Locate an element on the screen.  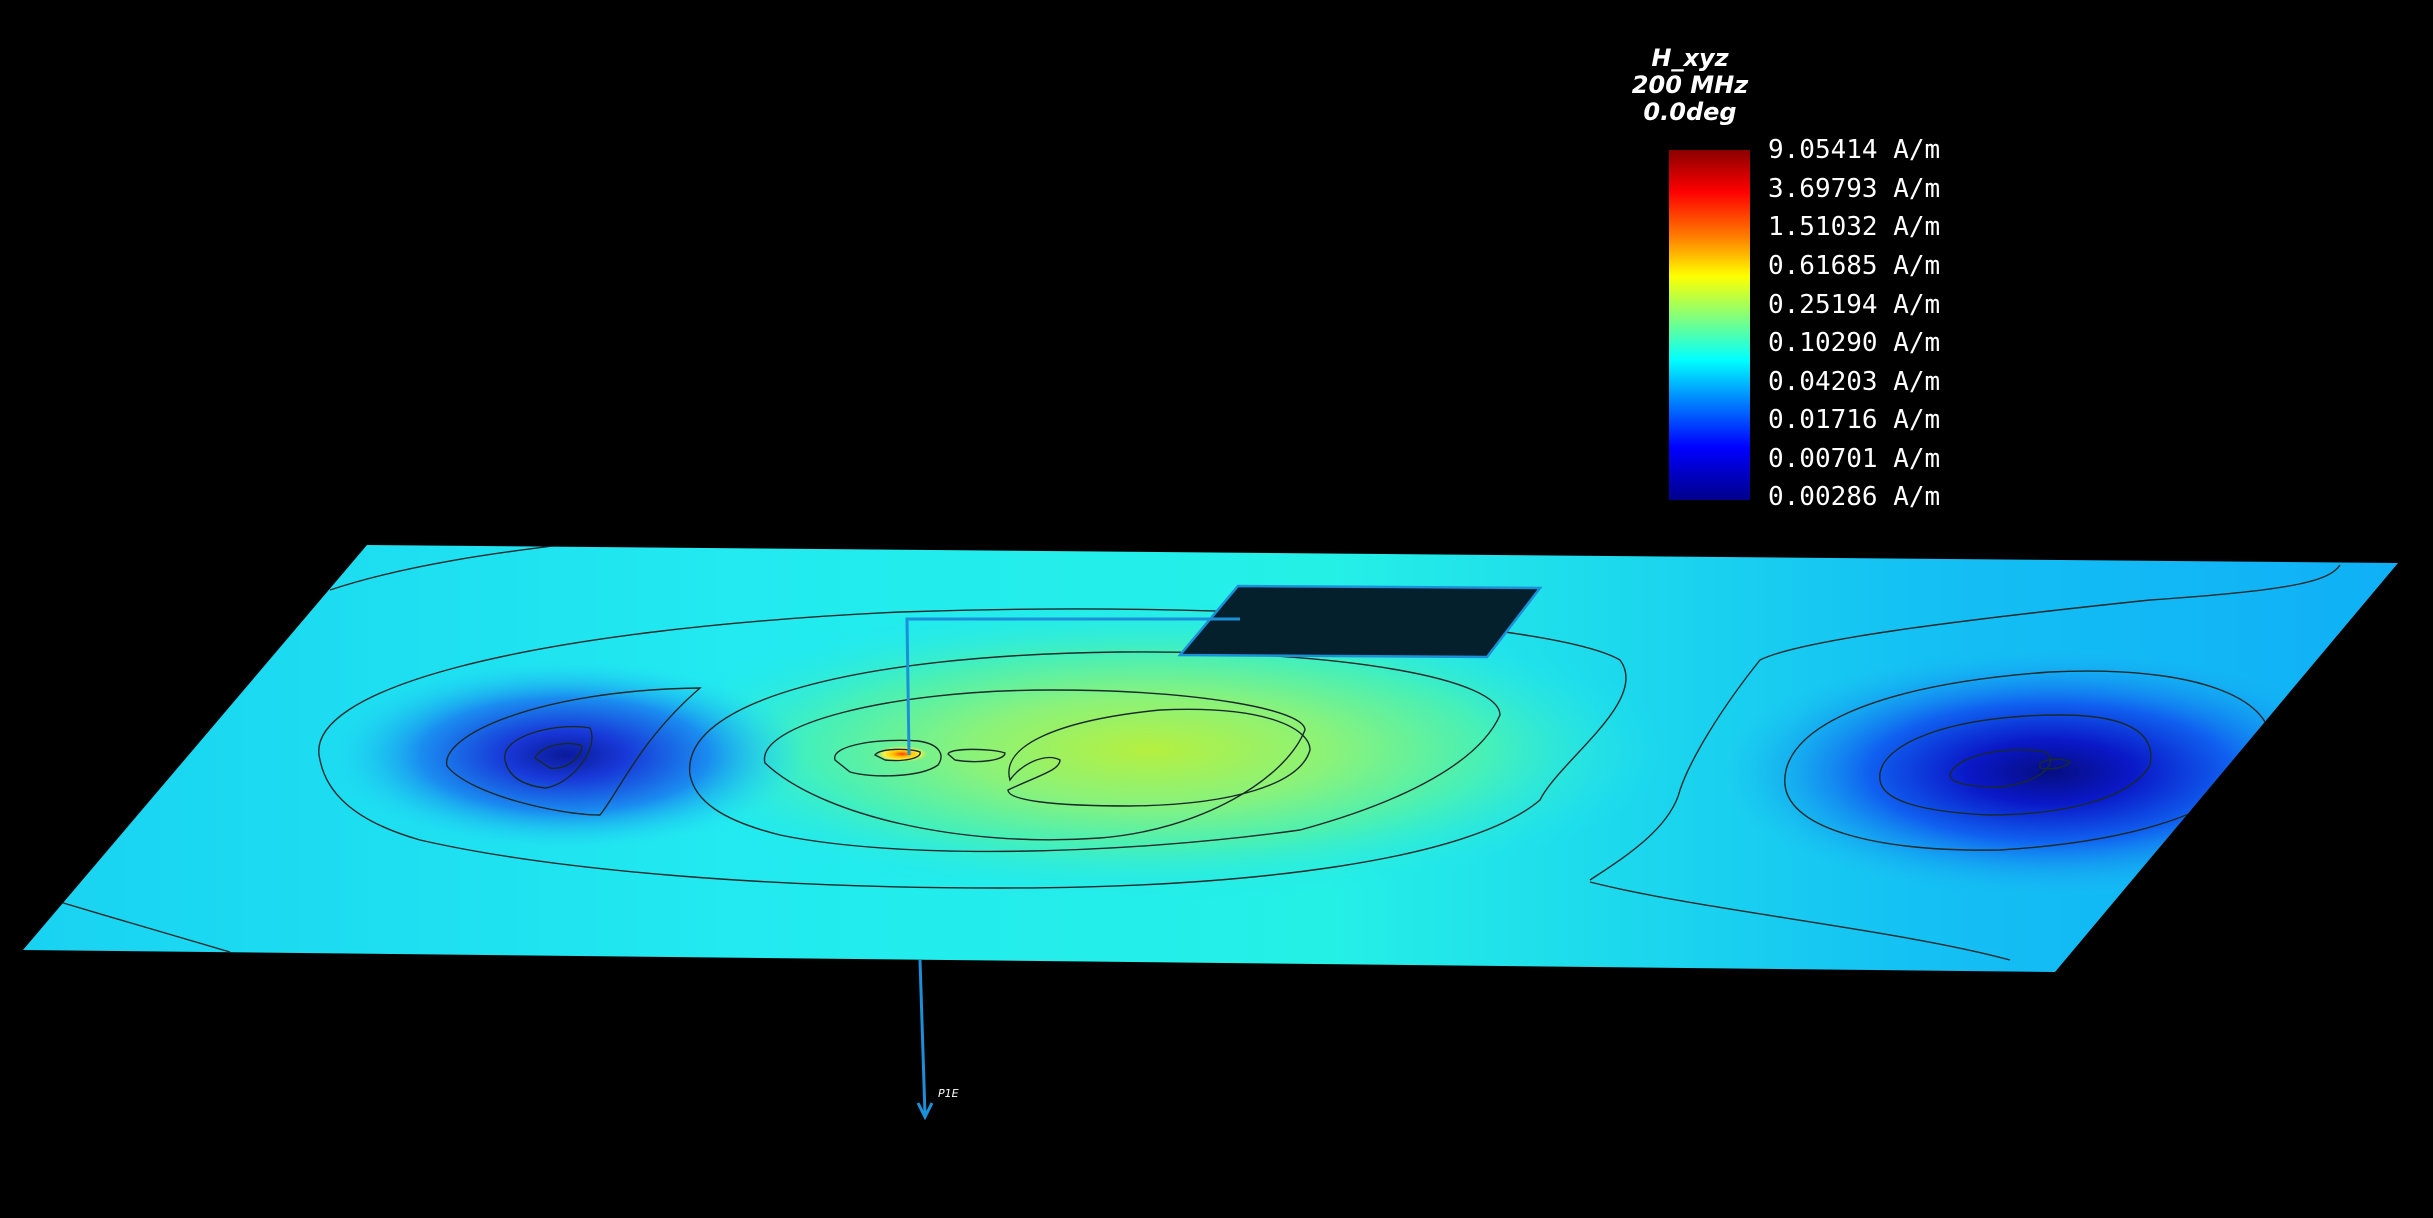
field-region-left-null is located at coordinates (565, 755).